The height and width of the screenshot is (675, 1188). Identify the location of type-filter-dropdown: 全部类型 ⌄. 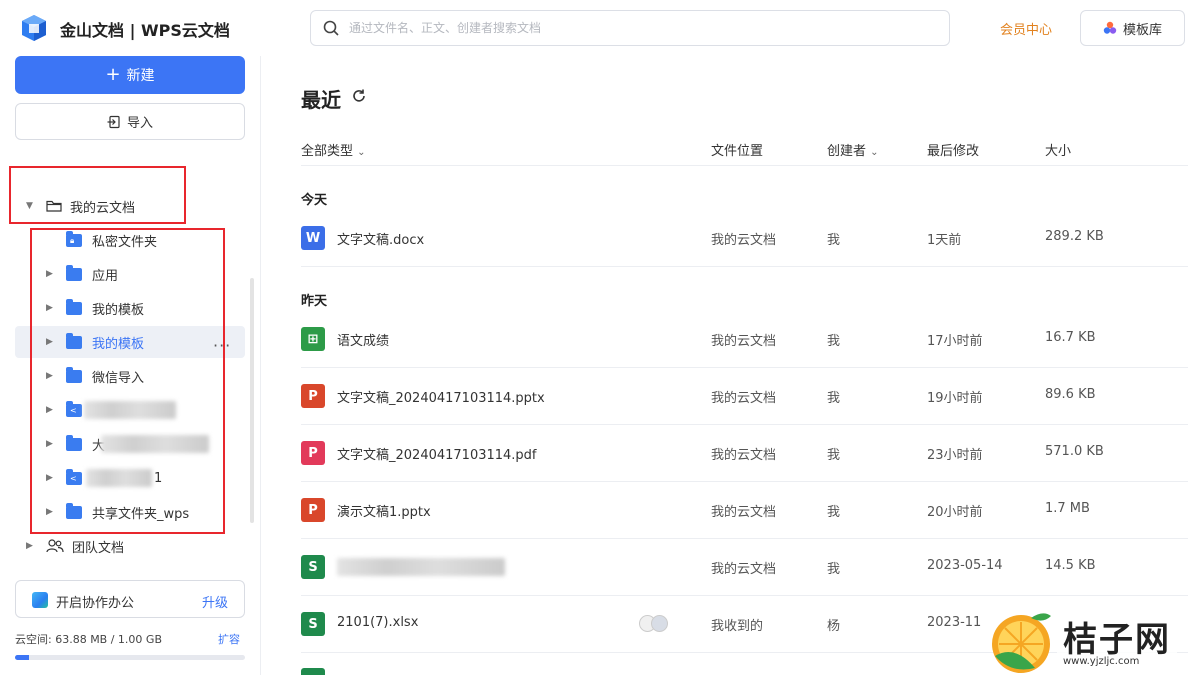
(333, 149).